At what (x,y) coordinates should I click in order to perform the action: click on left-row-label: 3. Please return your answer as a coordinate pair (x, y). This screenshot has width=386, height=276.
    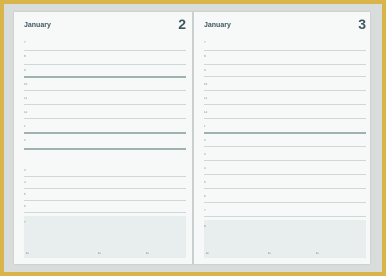
    Looking at the image, I should click on (25, 170).